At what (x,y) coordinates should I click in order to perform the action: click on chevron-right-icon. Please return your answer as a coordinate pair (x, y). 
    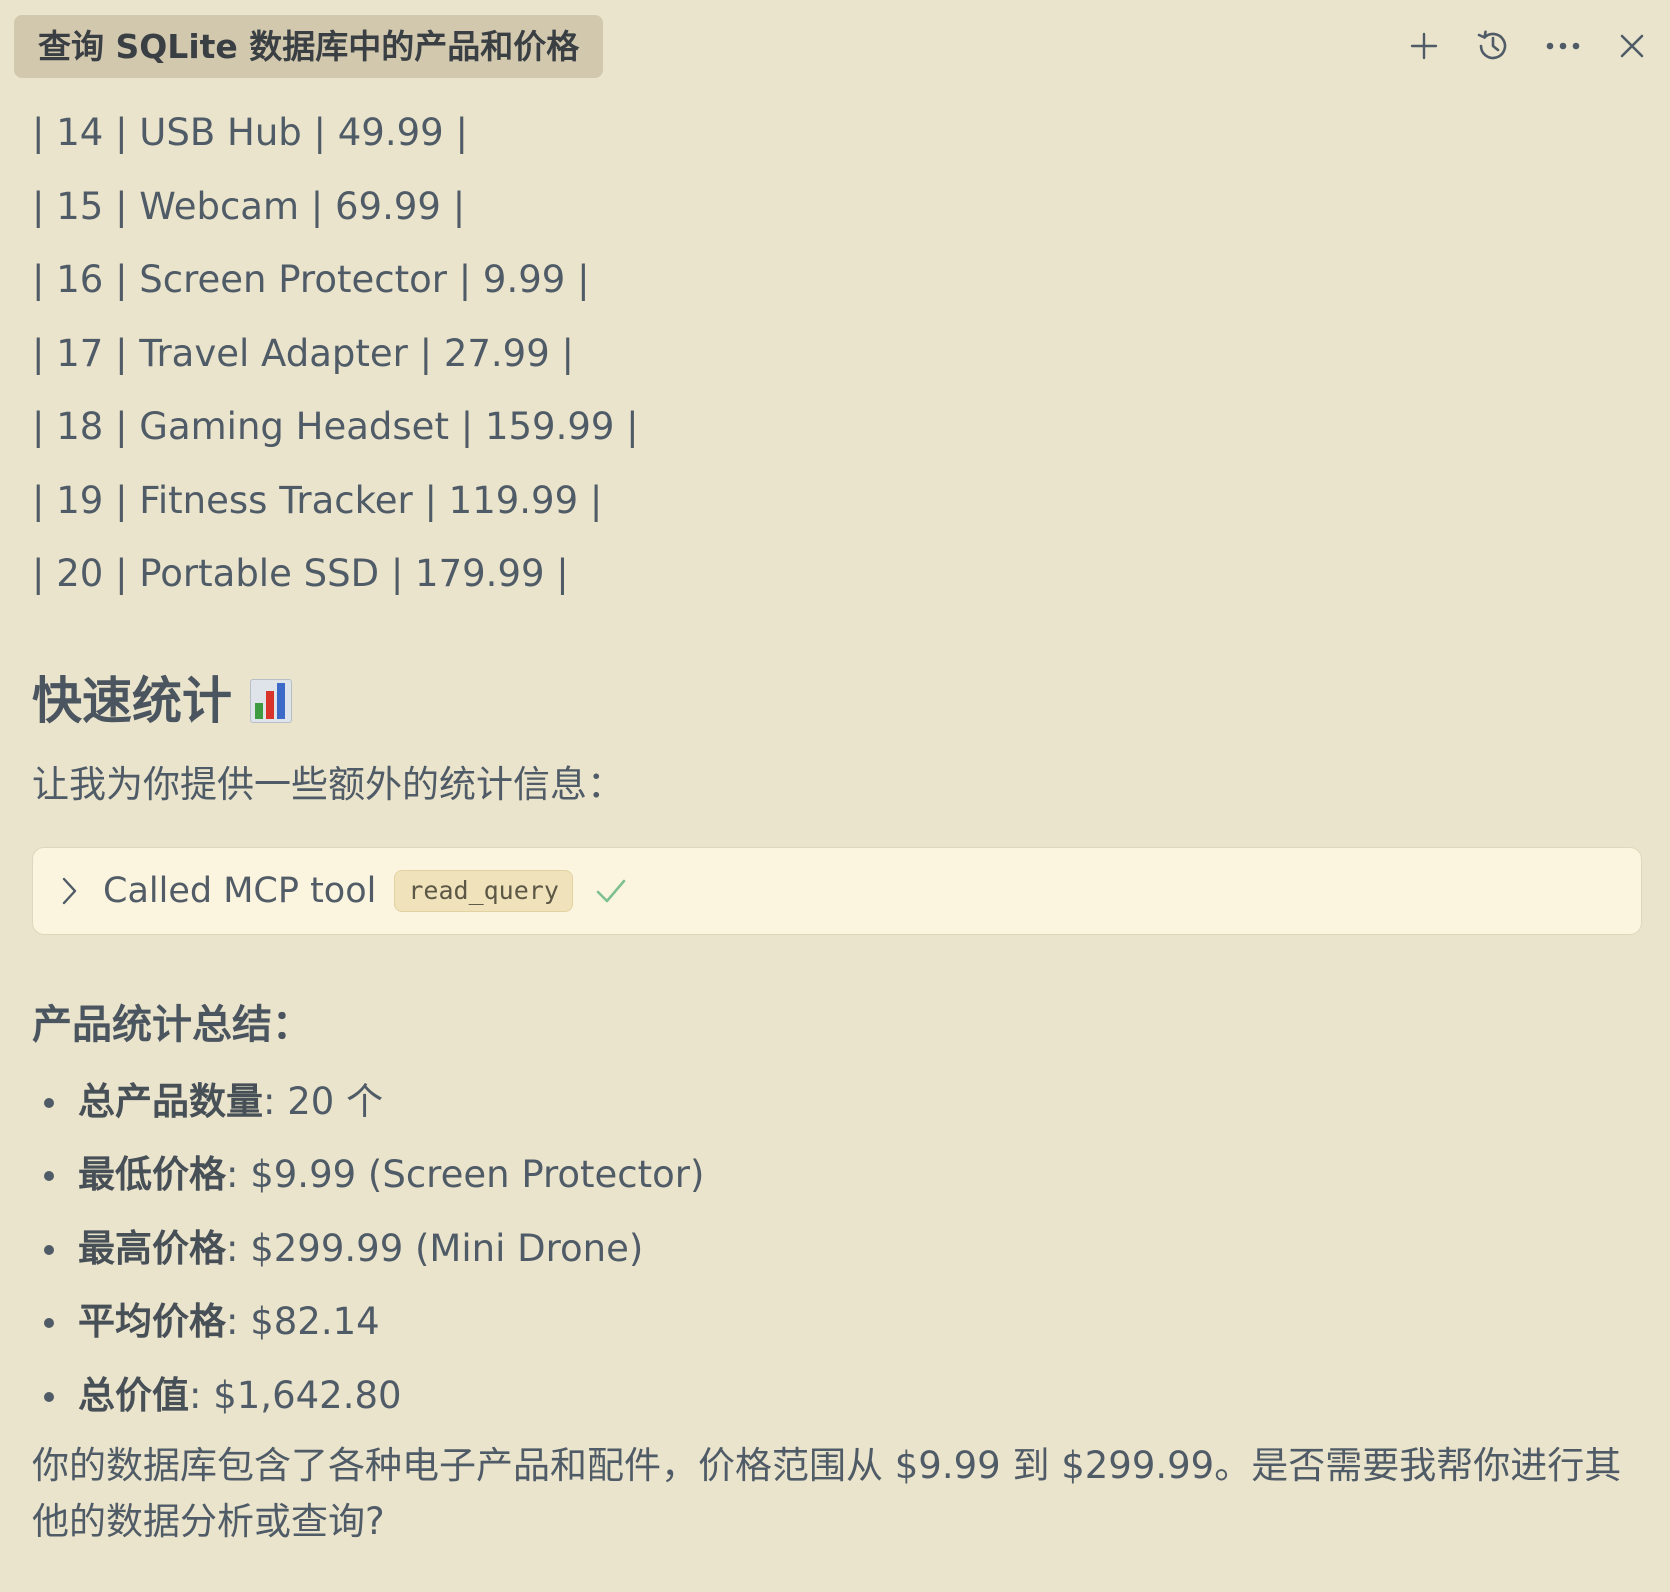
    Looking at the image, I should click on (71, 891).